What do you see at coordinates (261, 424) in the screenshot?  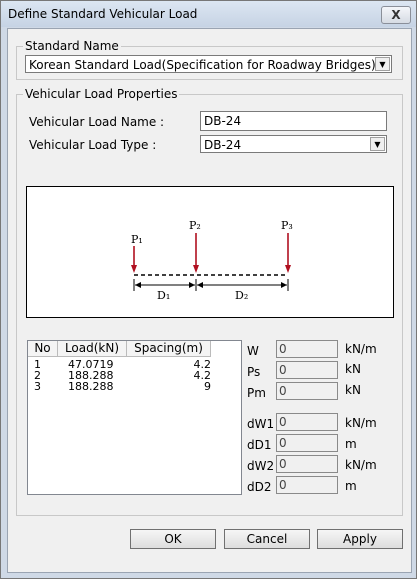 I see `dw1-label: dW1` at bounding box center [261, 424].